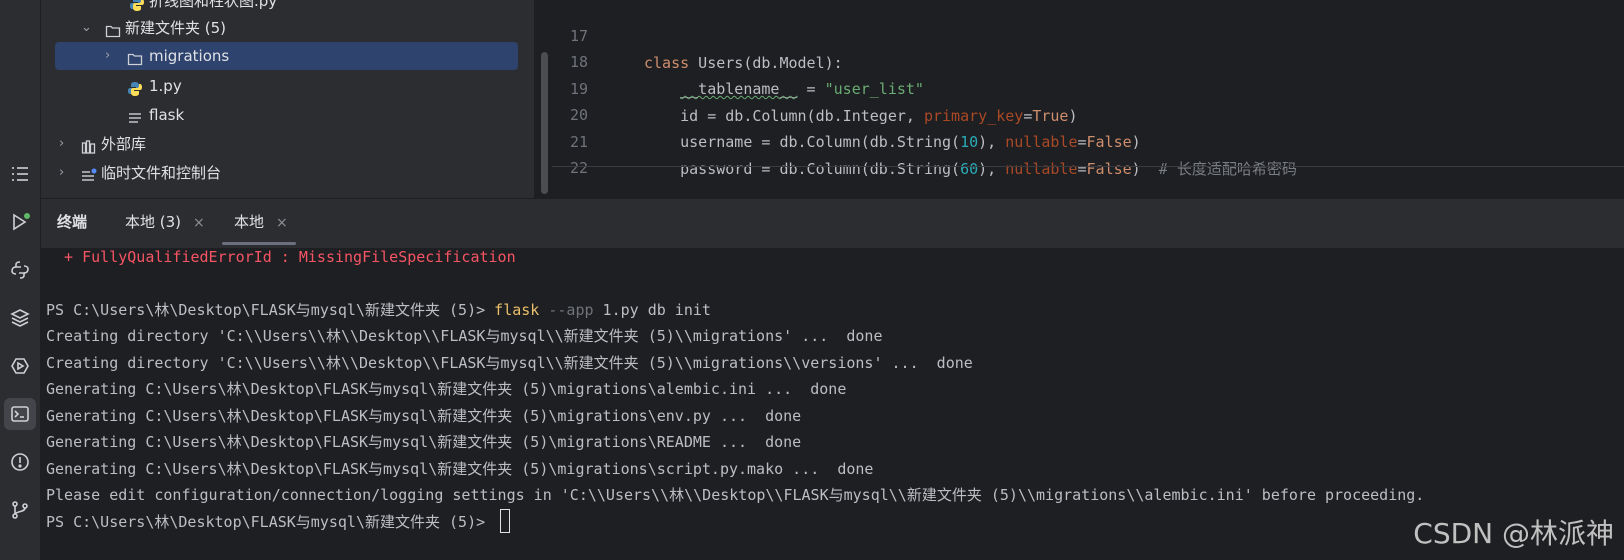  I want to click on line-number: 22, so click(578, 168).